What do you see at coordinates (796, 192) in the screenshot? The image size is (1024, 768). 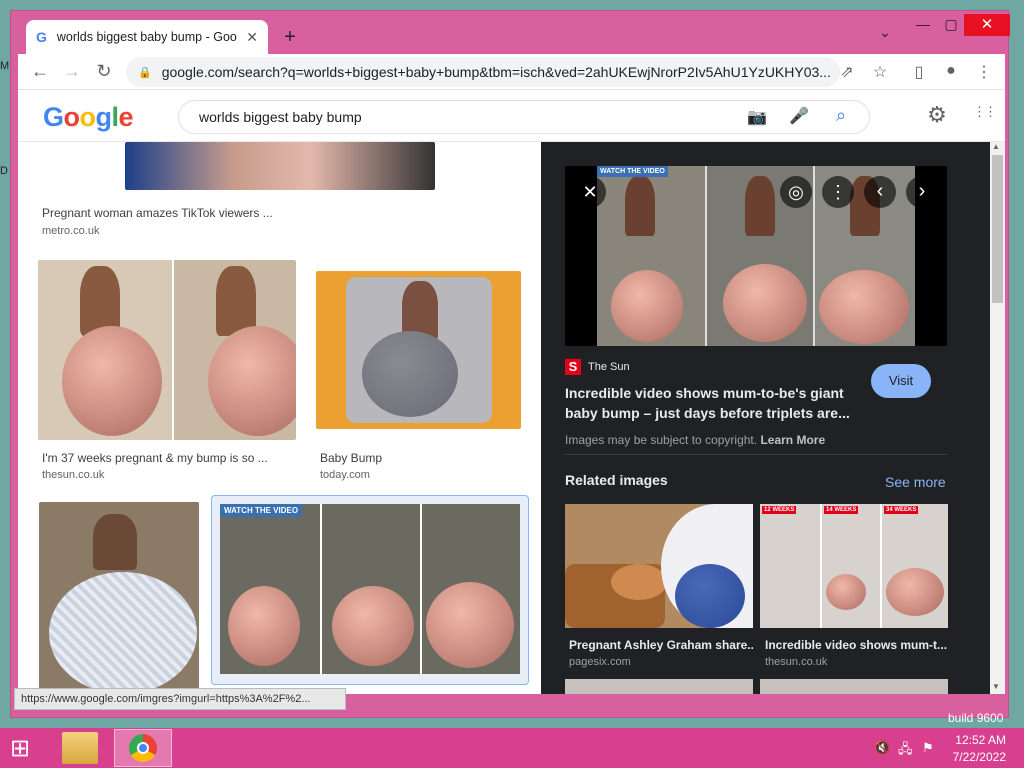 I see `google-lens-icon: ◎` at bounding box center [796, 192].